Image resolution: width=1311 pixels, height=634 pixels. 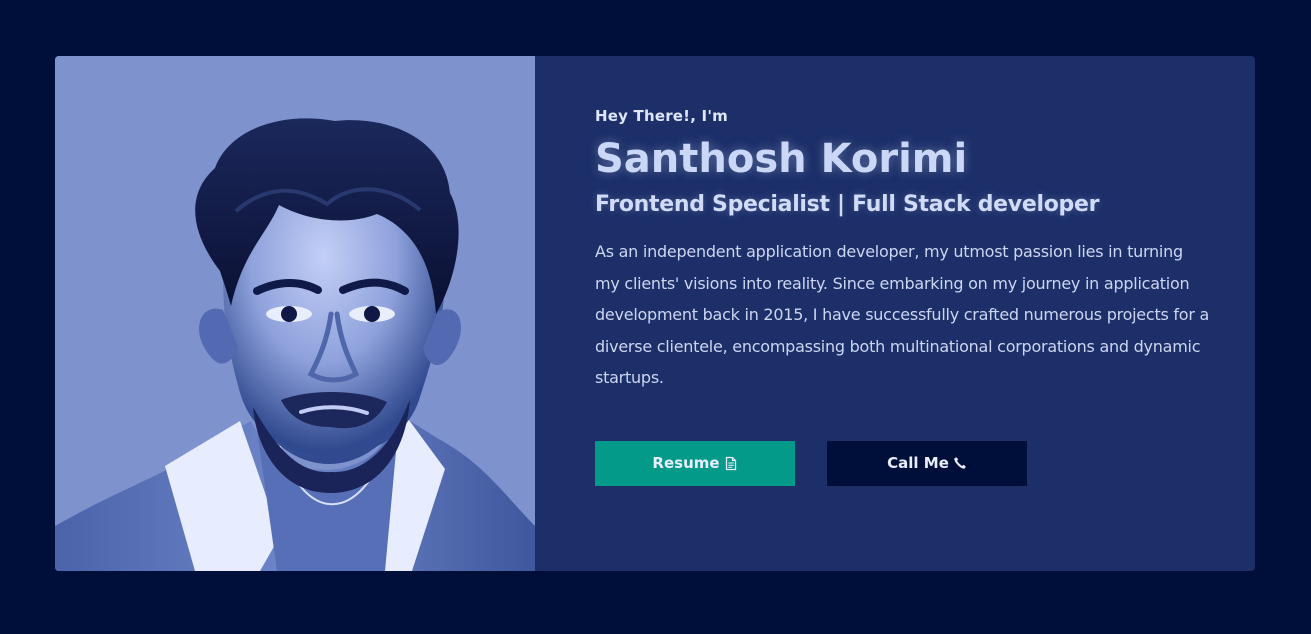 I want to click on resume-button: Resume, so click(x=695, y=463).